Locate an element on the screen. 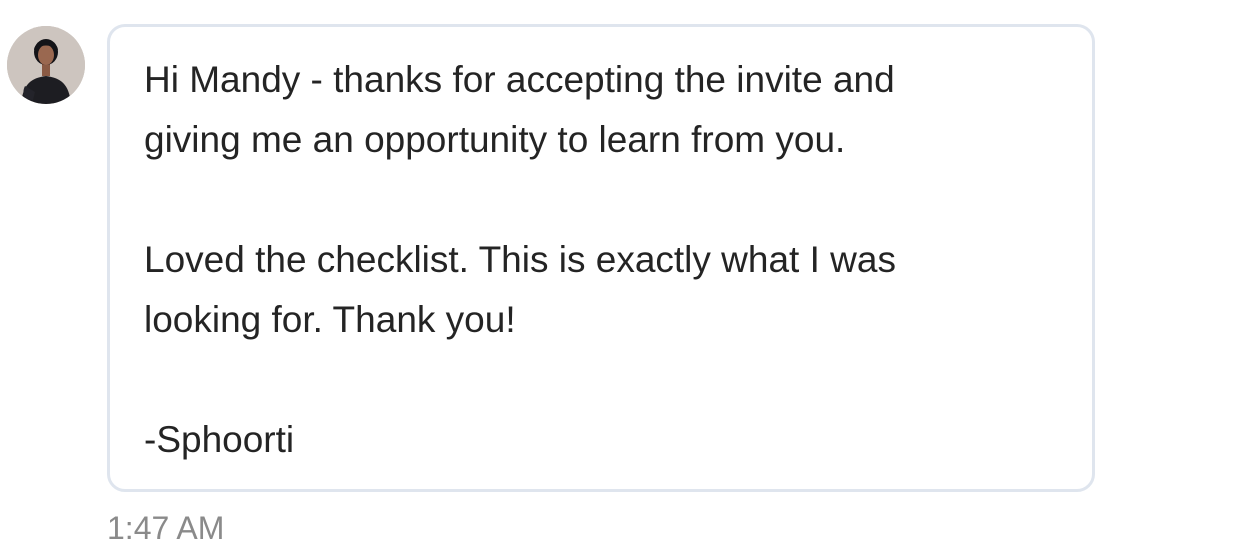  avatar-photo-icon is located at coordinates (46, 65).